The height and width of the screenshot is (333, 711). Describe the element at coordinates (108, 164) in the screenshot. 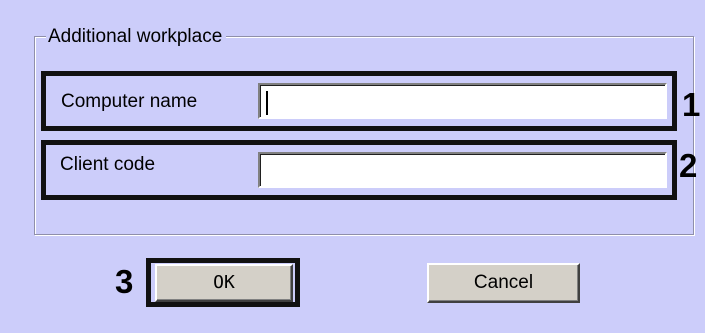

I see `client-code-label: Client code` at that location.